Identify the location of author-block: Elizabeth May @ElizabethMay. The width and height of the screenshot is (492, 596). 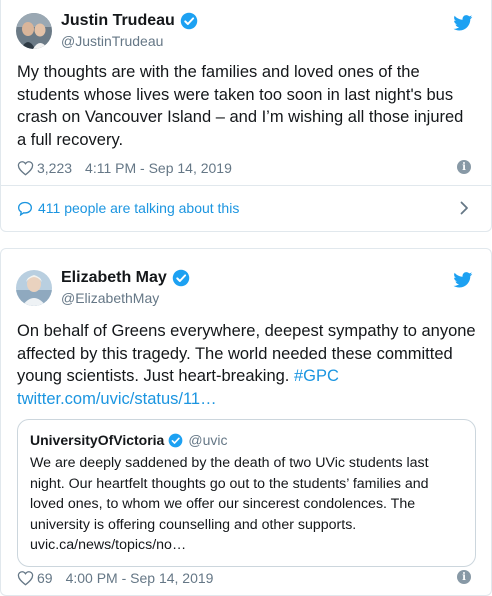
(125, 287).